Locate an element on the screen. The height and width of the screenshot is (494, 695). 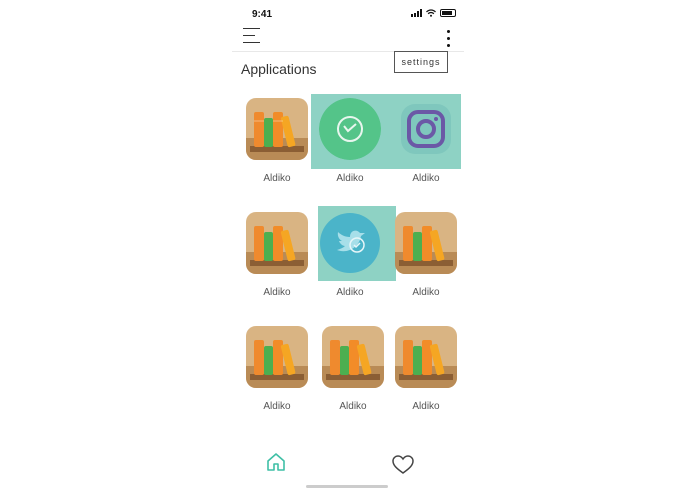
whatsapp-icon is located at coordinates (350, 129).